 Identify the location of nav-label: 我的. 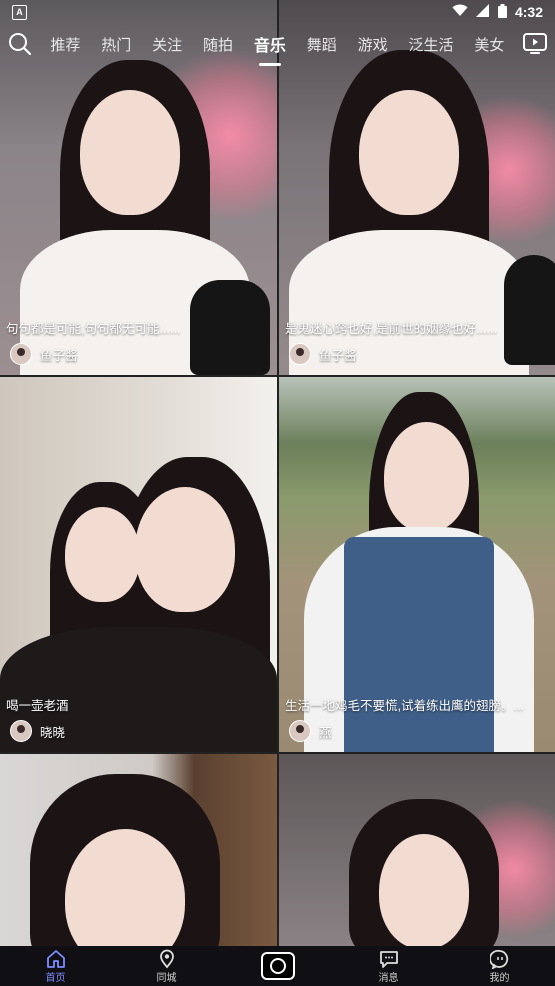
(499, 978).